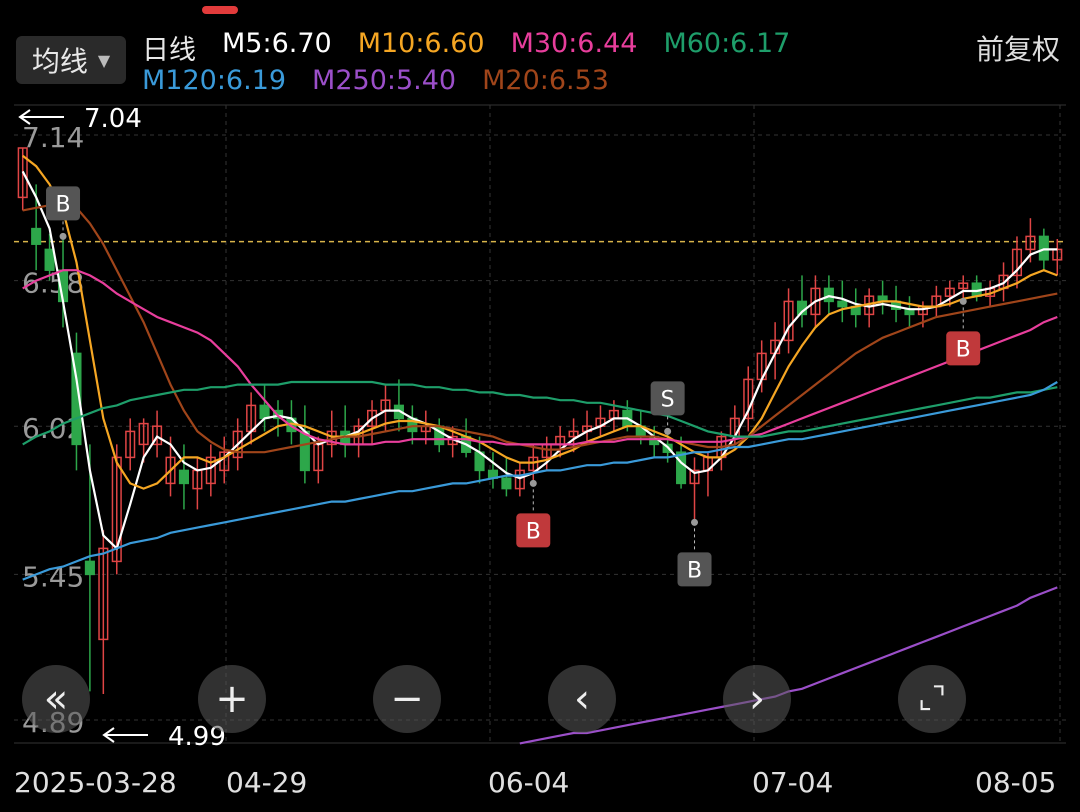  I want to click on period-label: 日线, so click(169, 50).